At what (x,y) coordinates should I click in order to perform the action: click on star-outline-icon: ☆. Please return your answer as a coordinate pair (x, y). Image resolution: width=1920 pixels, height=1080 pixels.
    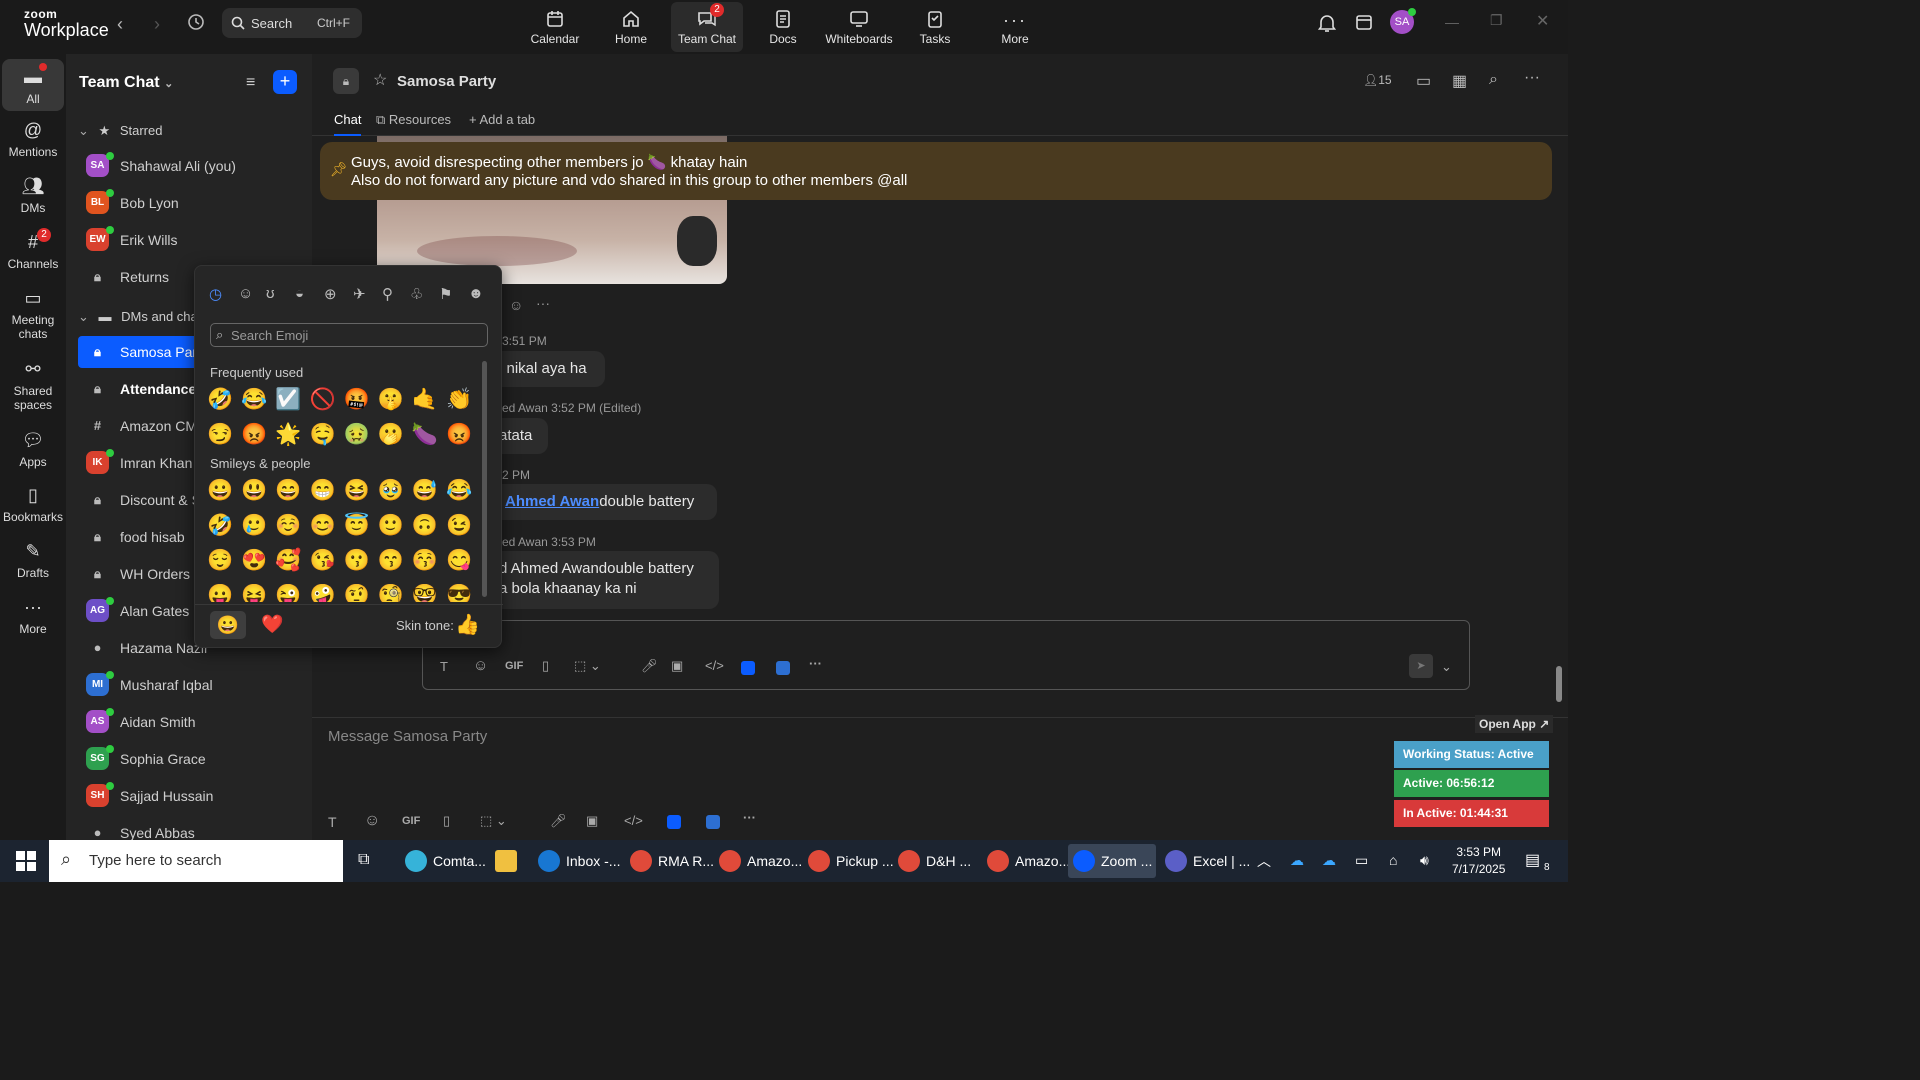
    Looking at the image, I should click on (380, 80).